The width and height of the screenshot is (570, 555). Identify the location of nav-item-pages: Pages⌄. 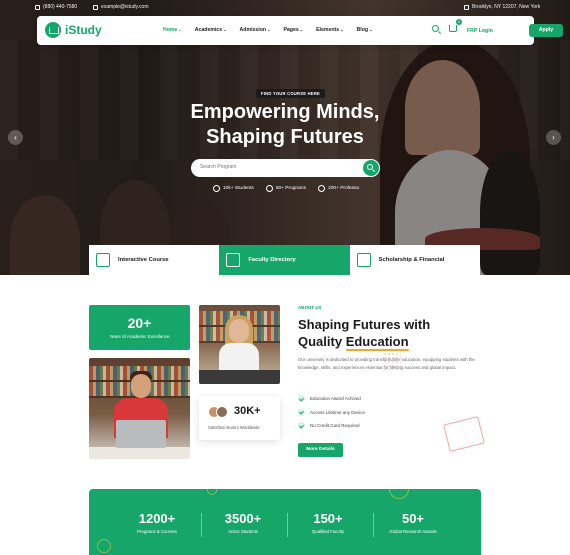
(293, 30).